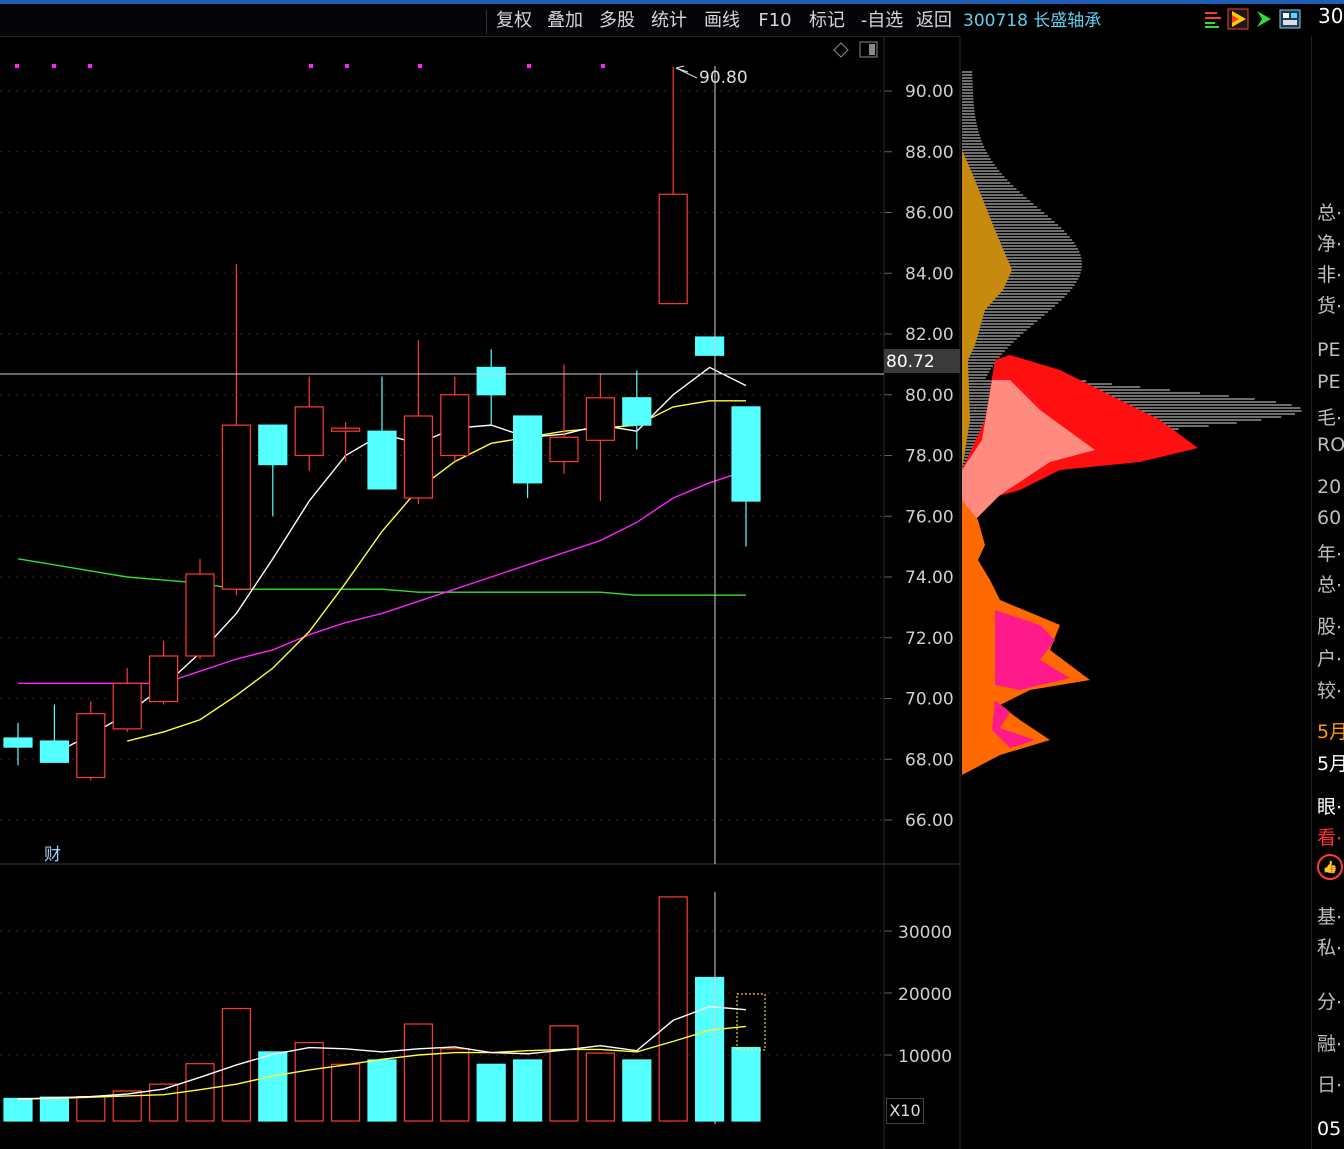  What do you see at coordinates (929, 274) in the screenshot?
I see `price-tick-label: 84.00` at bounding box center [929, 274].